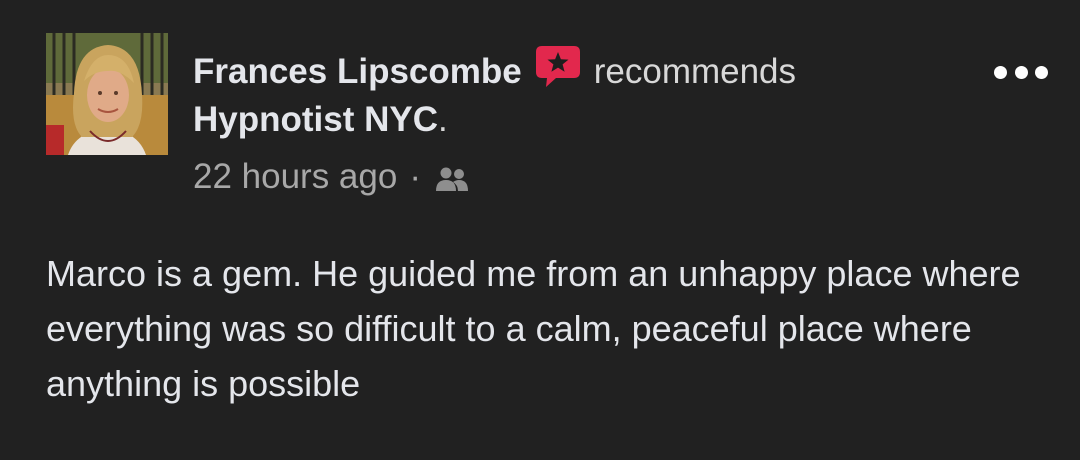 This screenshot has width=1080, height=460. I want to click on more-options-icon, so click(1021, 72).